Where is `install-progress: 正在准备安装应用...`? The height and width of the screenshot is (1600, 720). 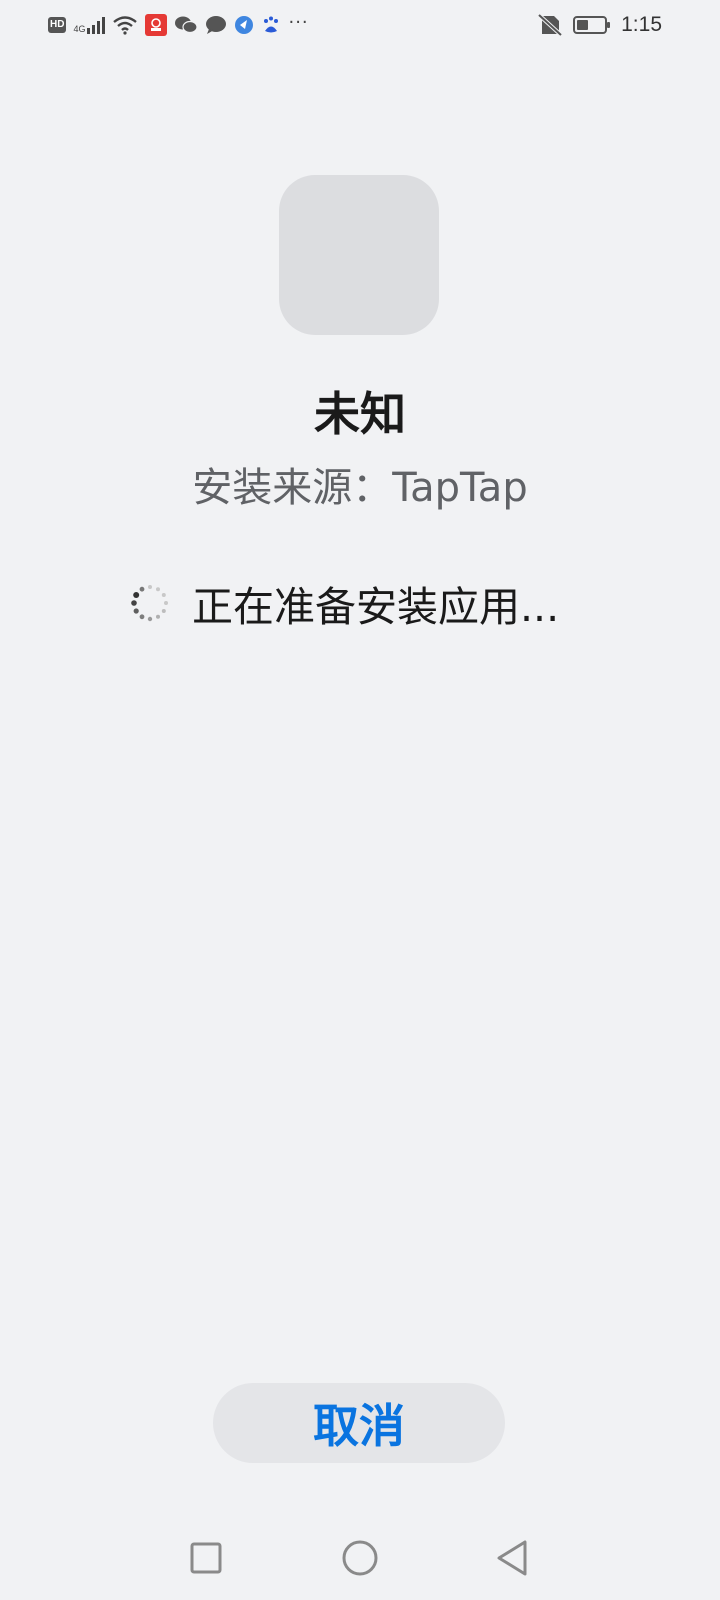 install-progress: 正在准备安装应用... is located at coordinates (344, 604).